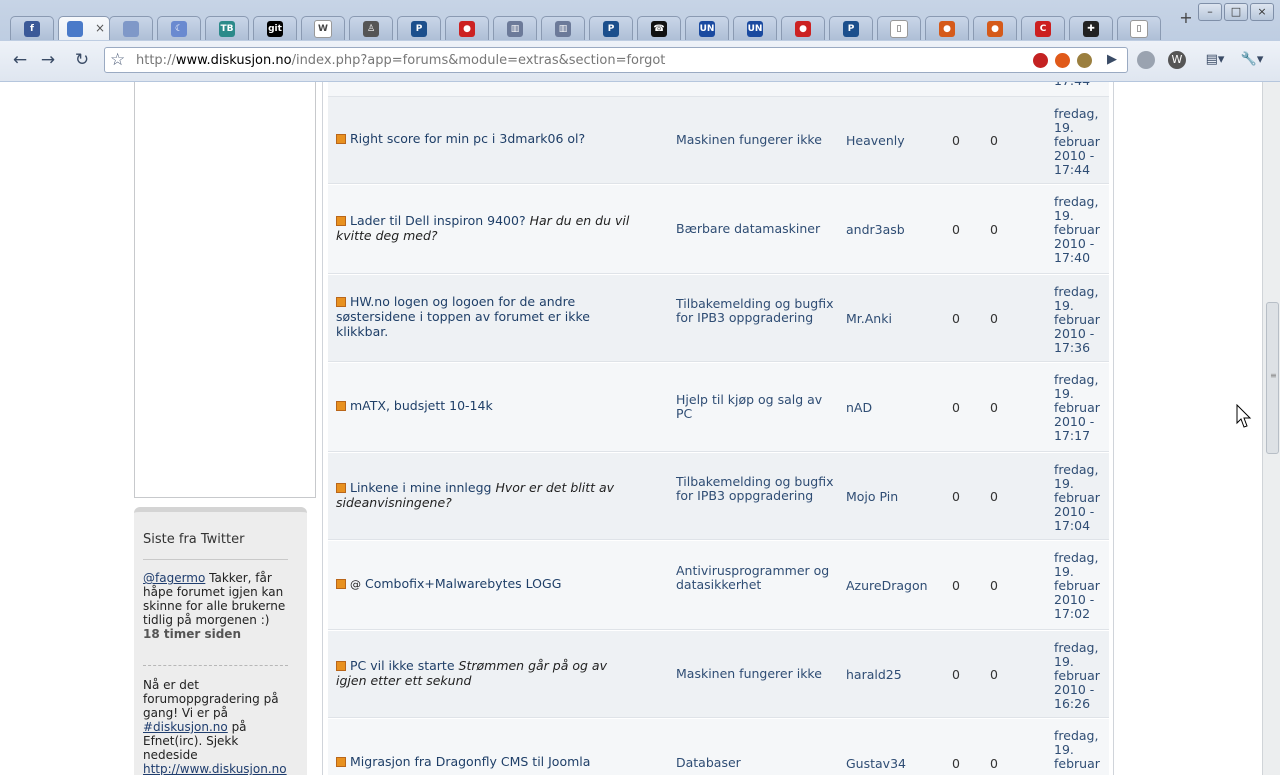  Describe the element at coordinates (371, 28) in the screenshot. I see `browser-tab: ♙` at that location.